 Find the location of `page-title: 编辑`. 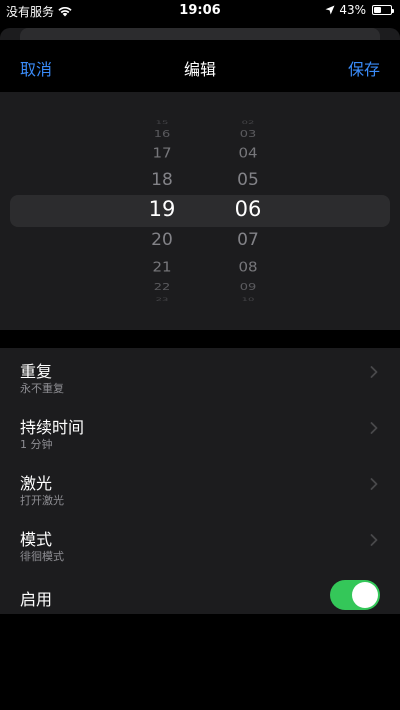

page-title: 编辑 is located at coordinates (199, 69).